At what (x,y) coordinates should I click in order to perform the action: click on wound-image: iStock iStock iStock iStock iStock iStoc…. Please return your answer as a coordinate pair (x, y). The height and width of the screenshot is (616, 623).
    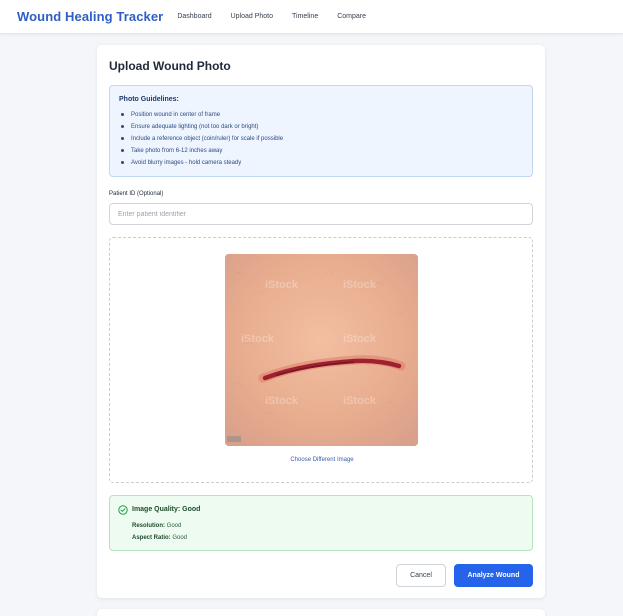
    Looking at the image, I should click on (321, 350).